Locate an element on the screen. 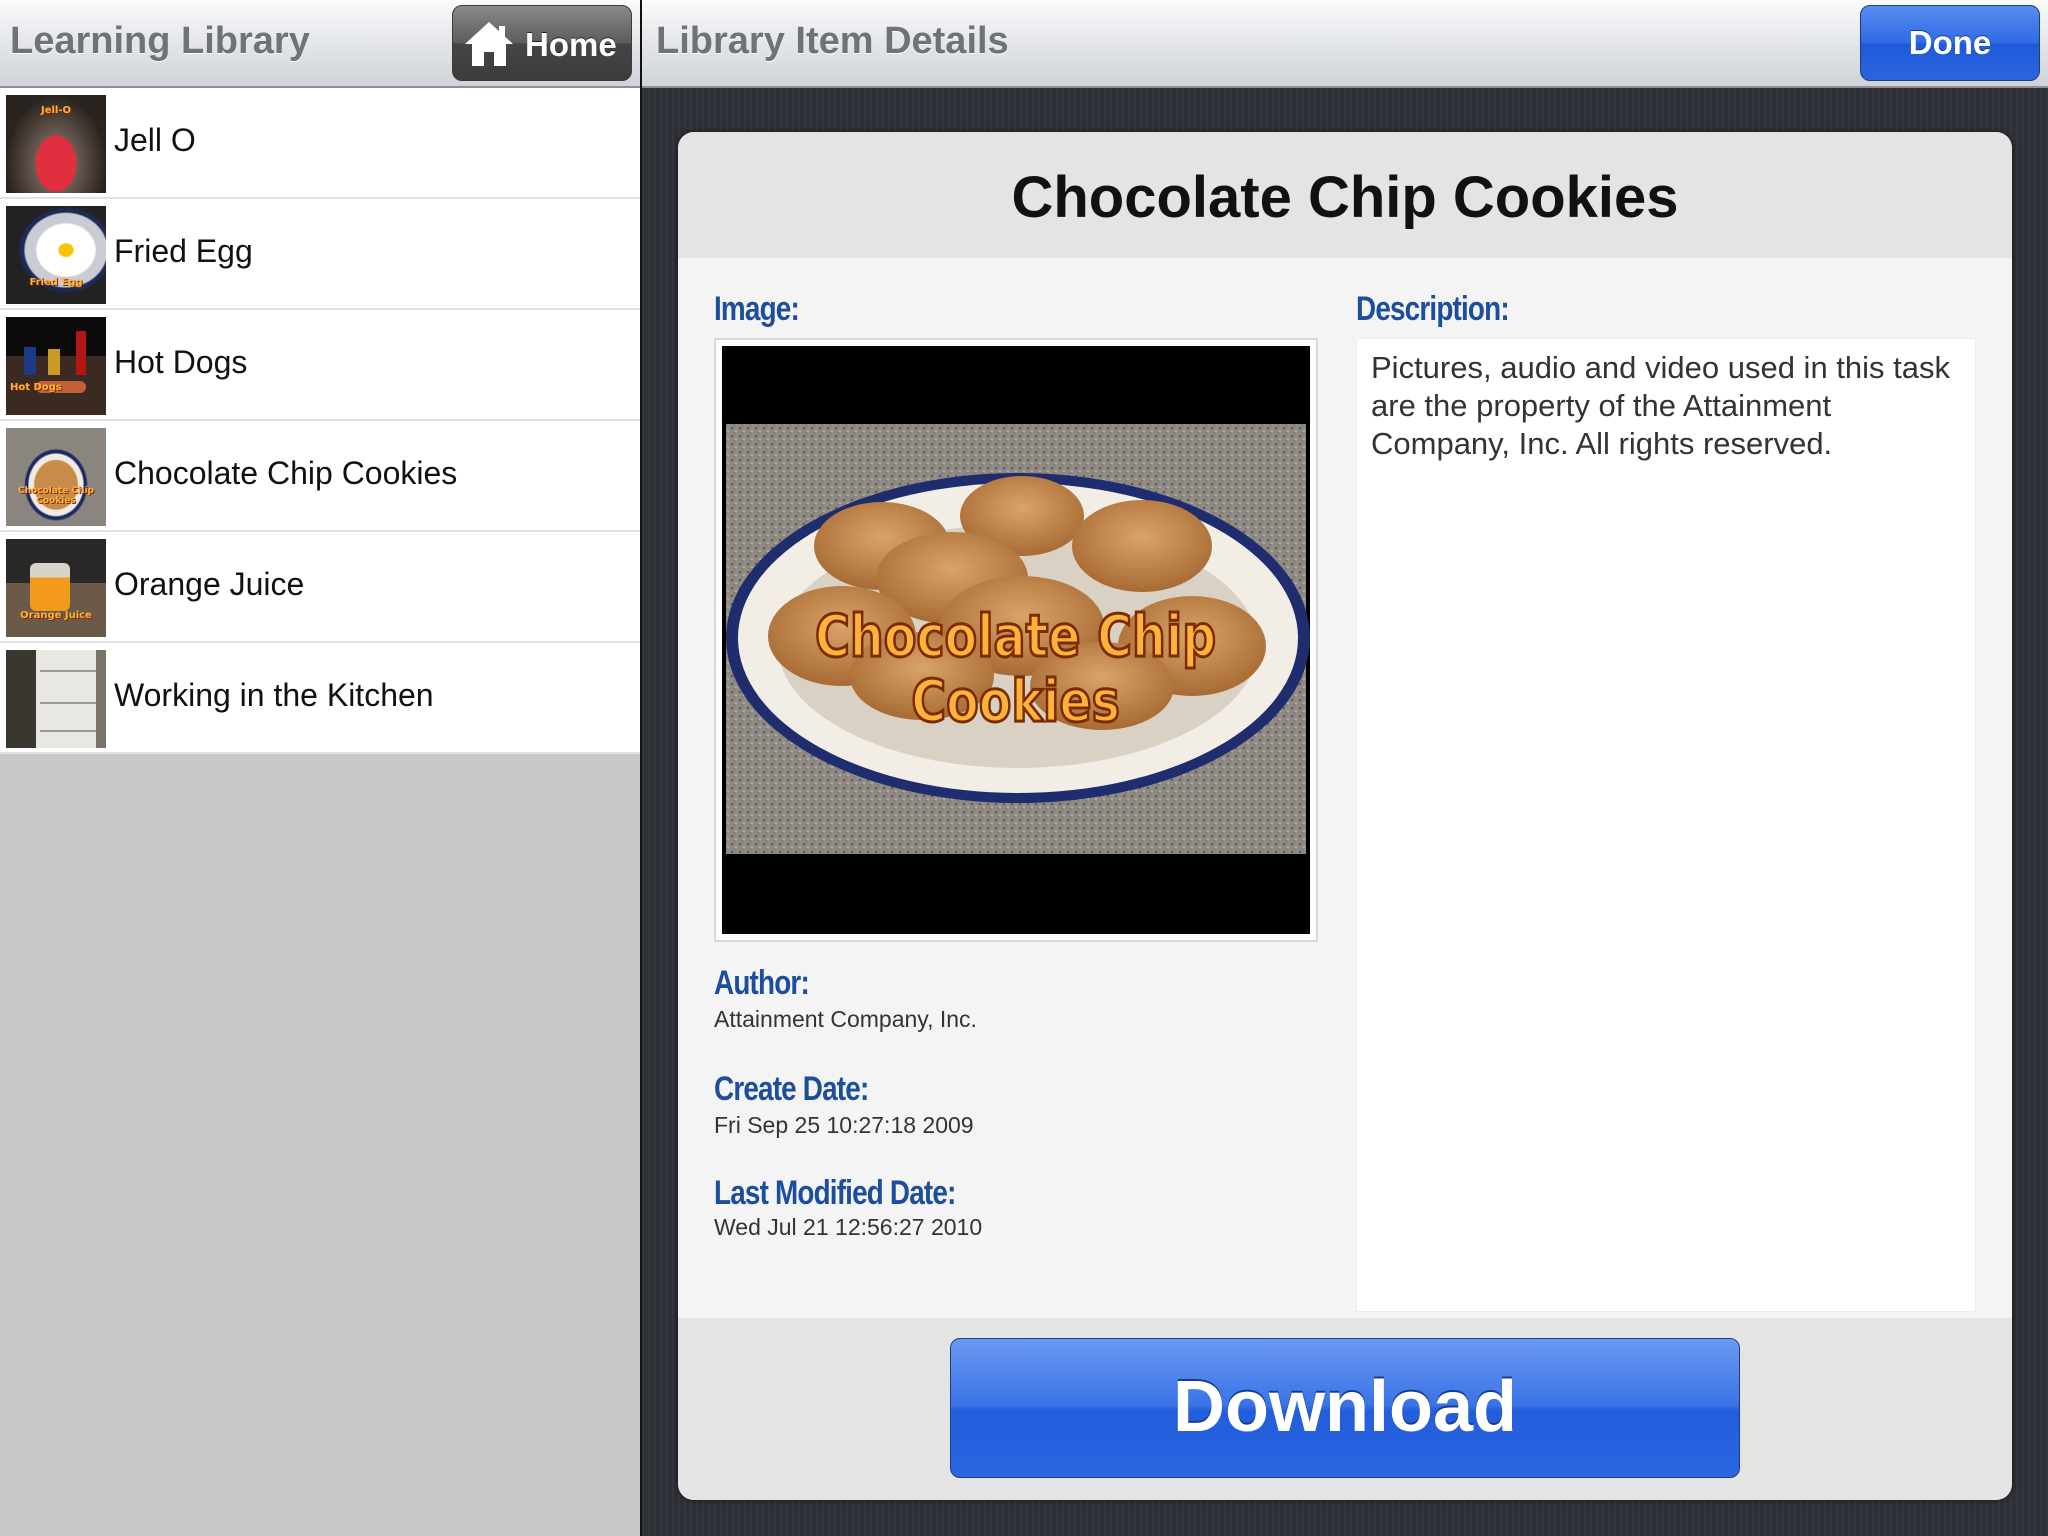  list-item-label: Orange Juice is located at coordinates (209, 584).